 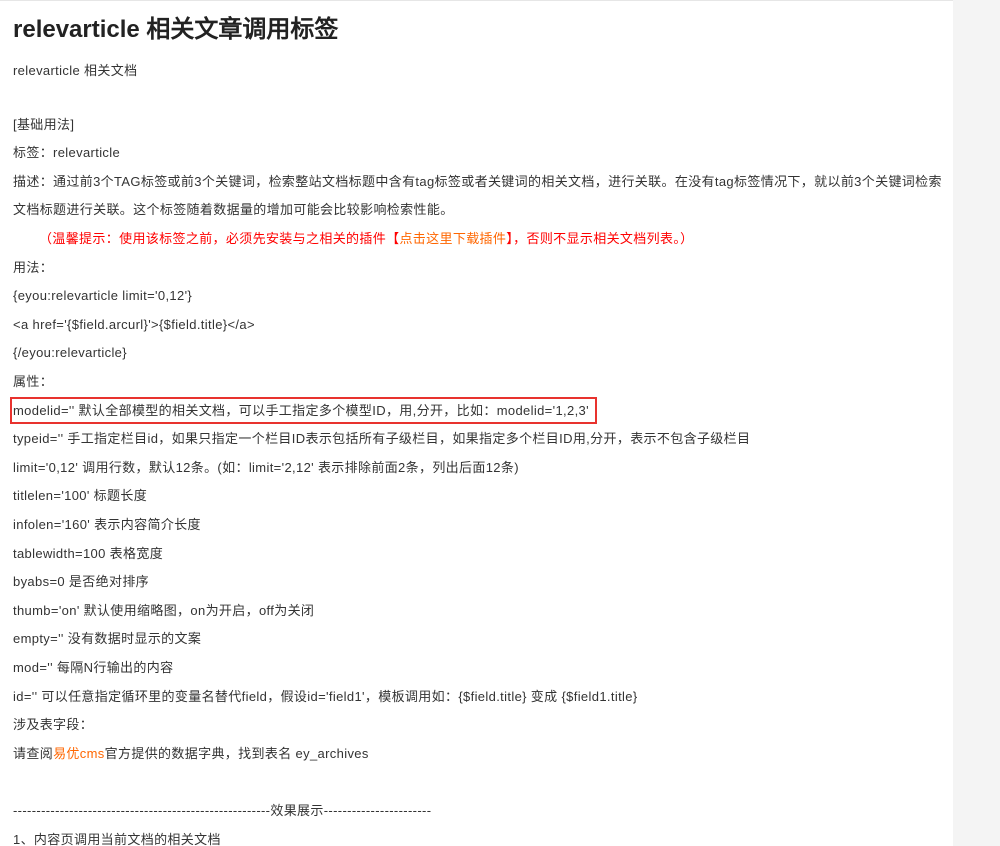 I want to click on page-title: relevarticle 相关文章调用标签, so click(x=176, y=29).